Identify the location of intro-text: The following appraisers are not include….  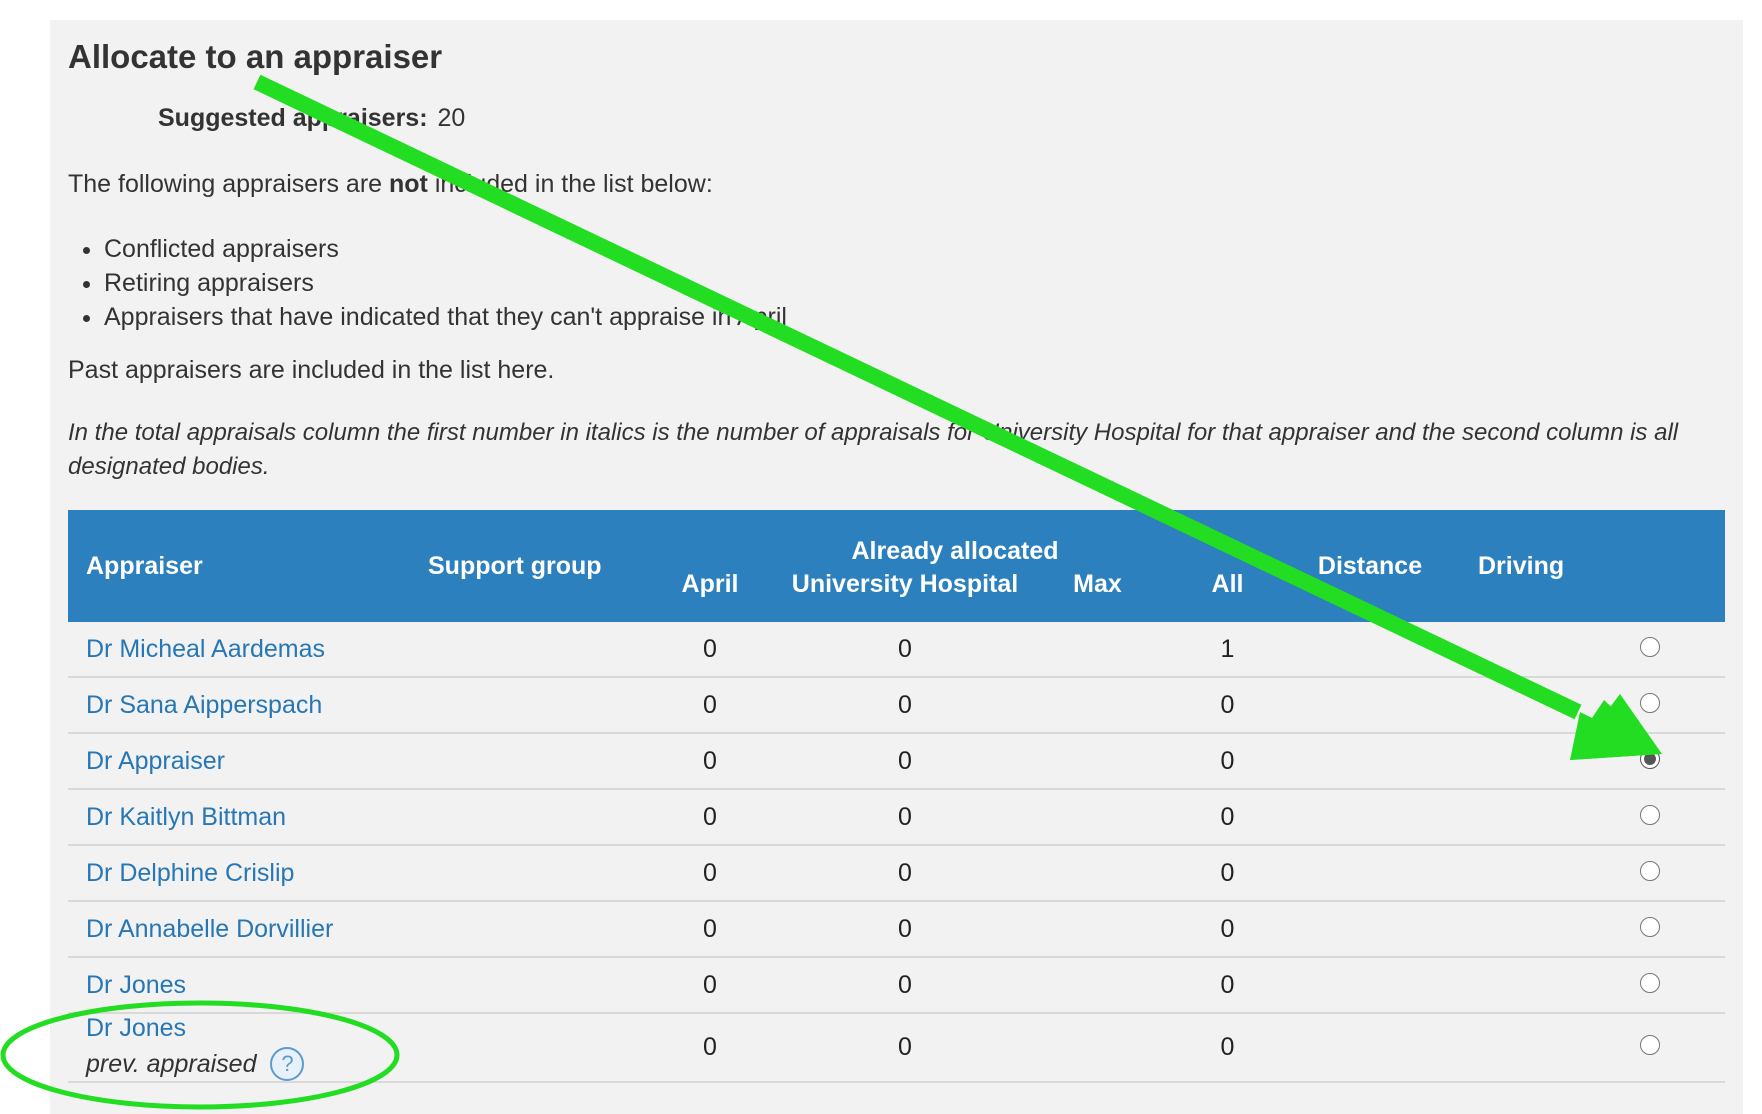
(390, 184).